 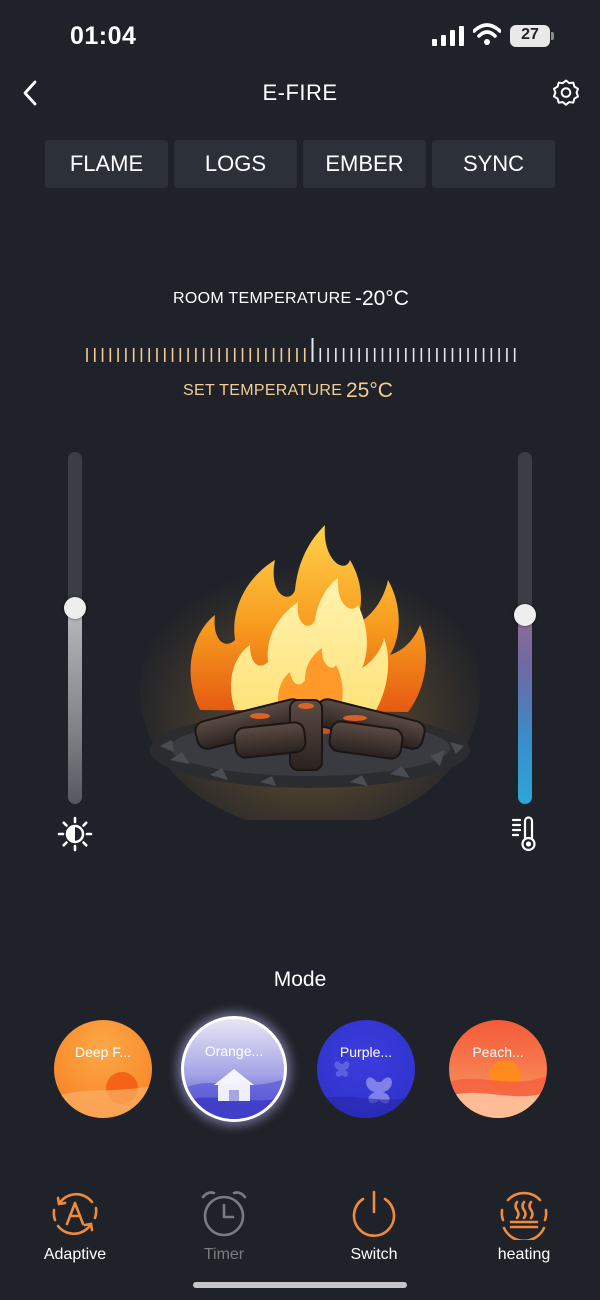 I want to click on signal-icon, so click(x=448, y=36).